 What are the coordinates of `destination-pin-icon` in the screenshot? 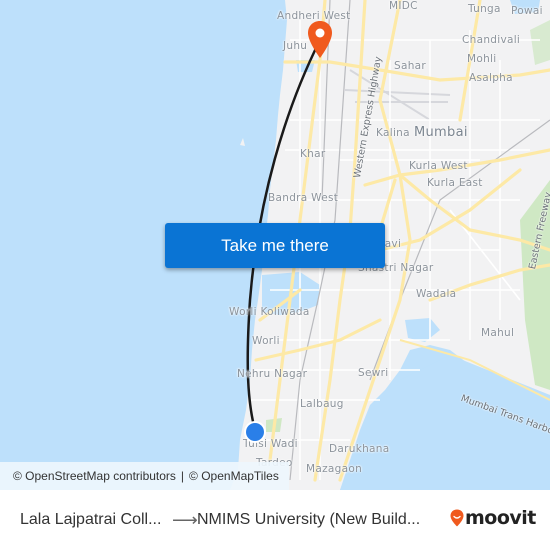 It's located at (320, 40).